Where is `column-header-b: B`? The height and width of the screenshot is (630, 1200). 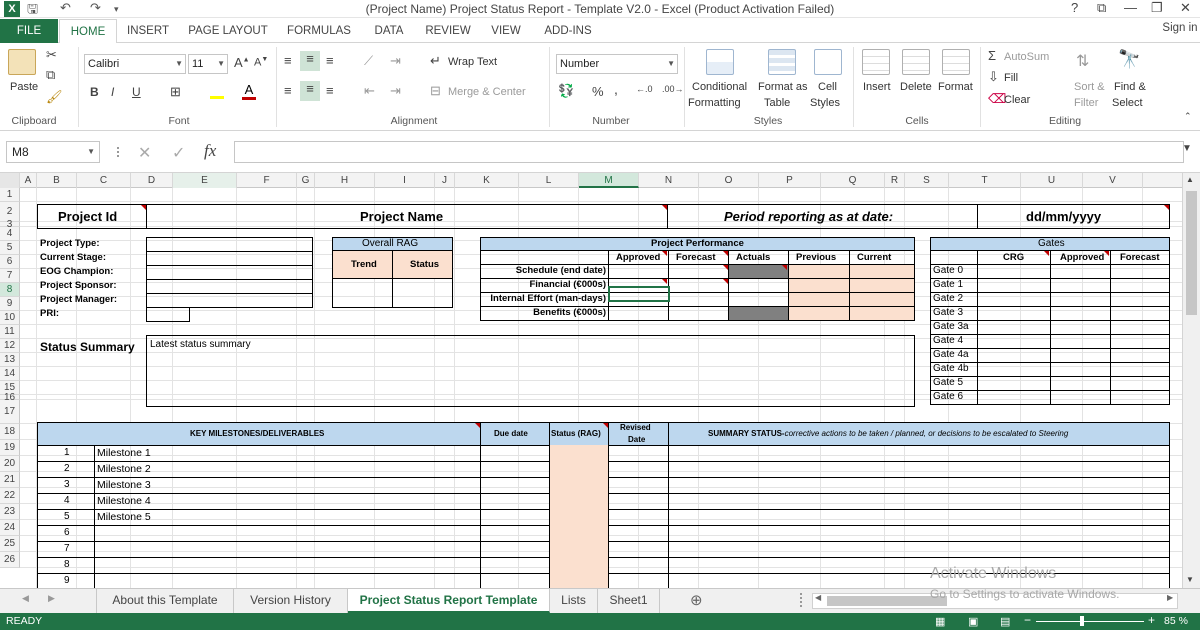
column-header-b: B is located at coordinates (57, 180).